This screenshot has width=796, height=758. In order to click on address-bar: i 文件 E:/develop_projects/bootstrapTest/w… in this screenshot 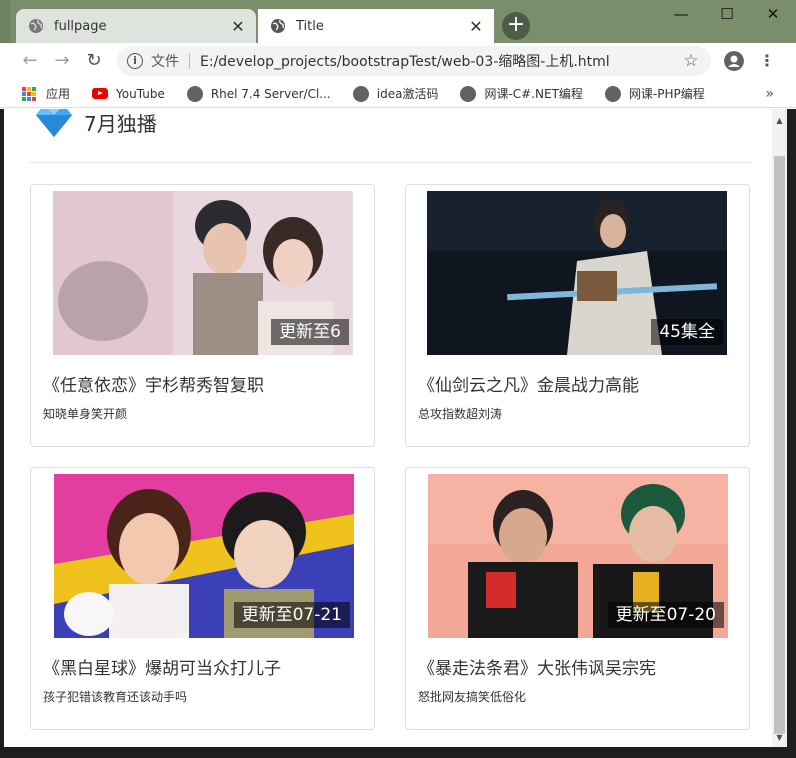, I will do `click(414, 61)`.